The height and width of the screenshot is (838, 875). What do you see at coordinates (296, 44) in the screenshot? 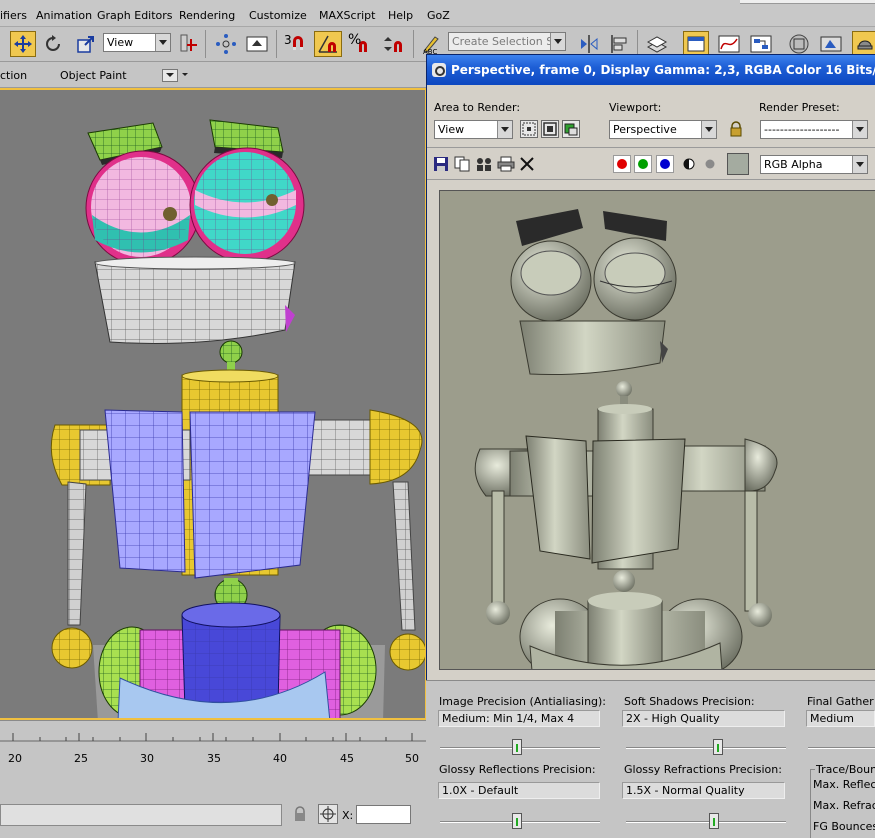
I see `snaps-toggle-button: 3` at bounding box center [296, 44].